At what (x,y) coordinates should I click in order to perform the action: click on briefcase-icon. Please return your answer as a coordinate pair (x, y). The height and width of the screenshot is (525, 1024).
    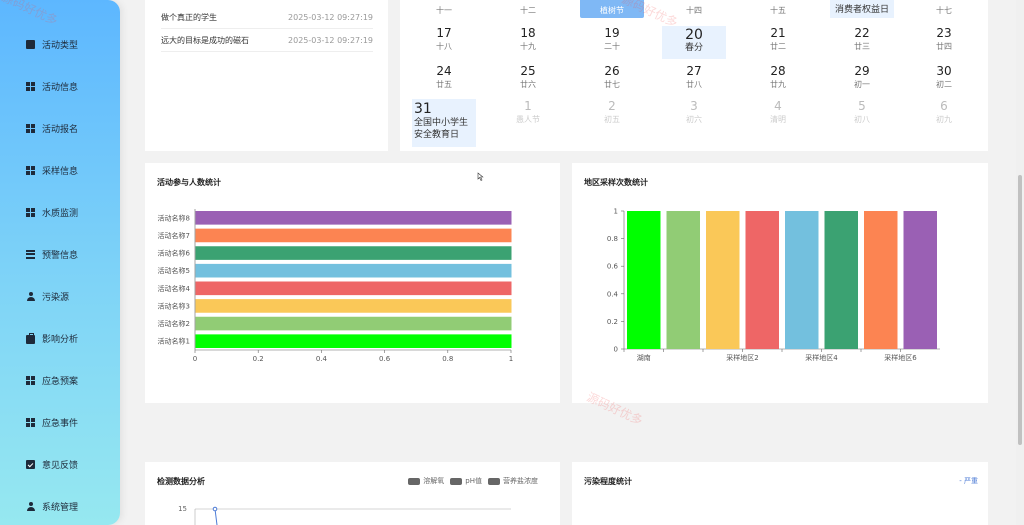
    Looking at the image, I should click on (30, 338).